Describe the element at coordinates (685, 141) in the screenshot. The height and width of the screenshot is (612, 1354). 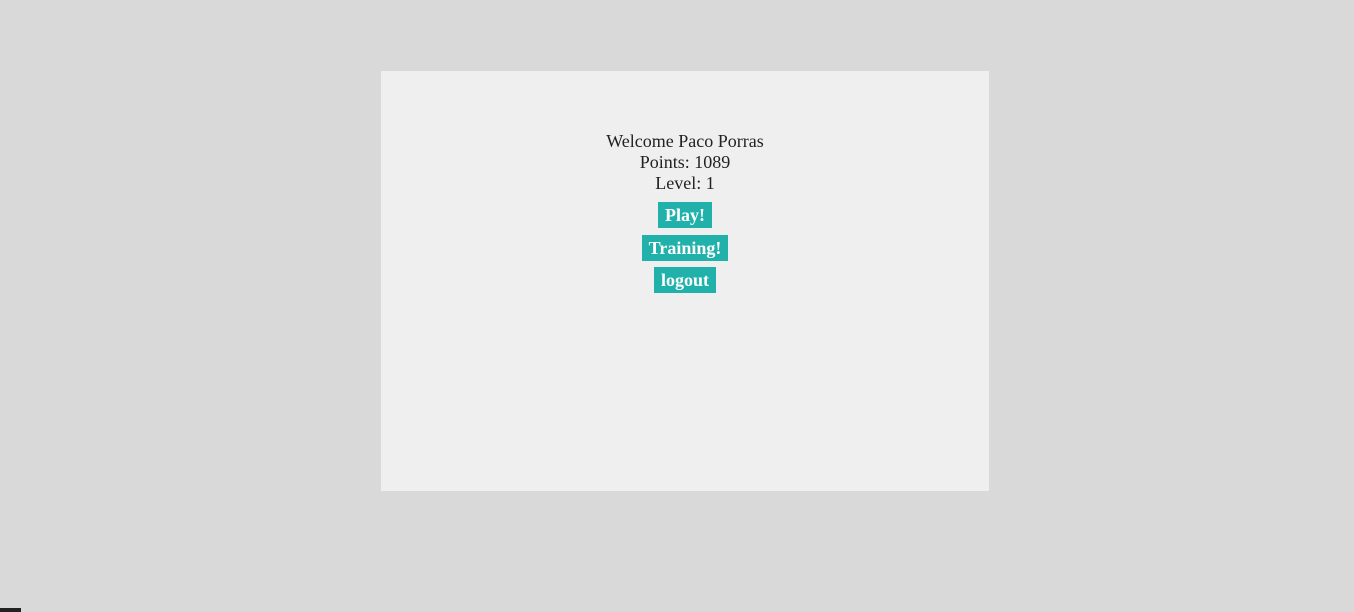
I see `welcome-text: Welcome Paco Porras` at that location.